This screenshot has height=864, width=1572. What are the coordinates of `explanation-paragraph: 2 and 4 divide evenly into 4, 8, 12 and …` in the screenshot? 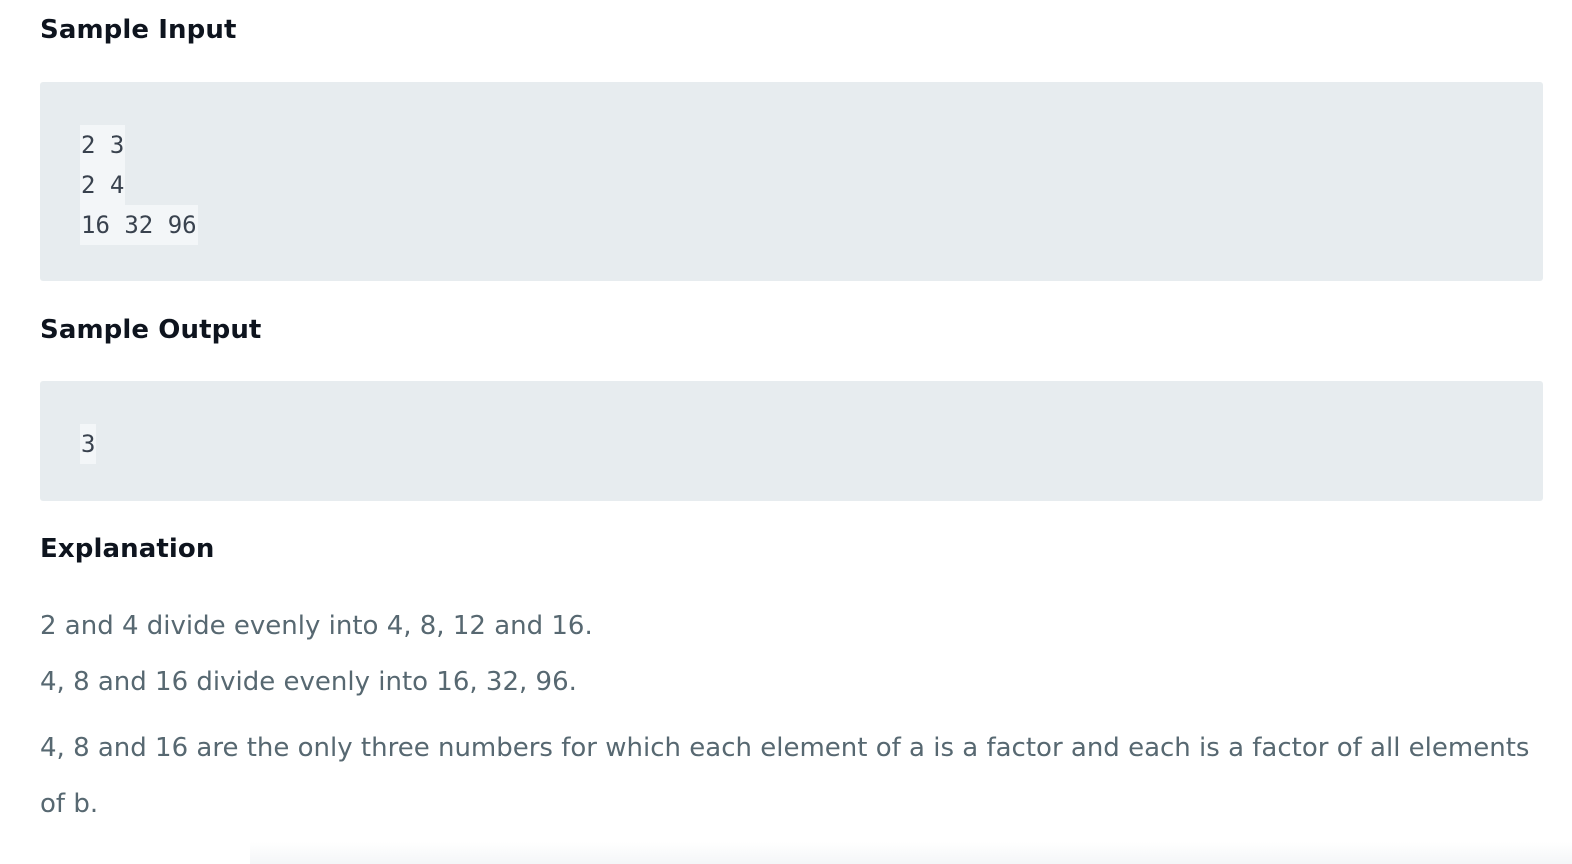 It's located at (316, 626).